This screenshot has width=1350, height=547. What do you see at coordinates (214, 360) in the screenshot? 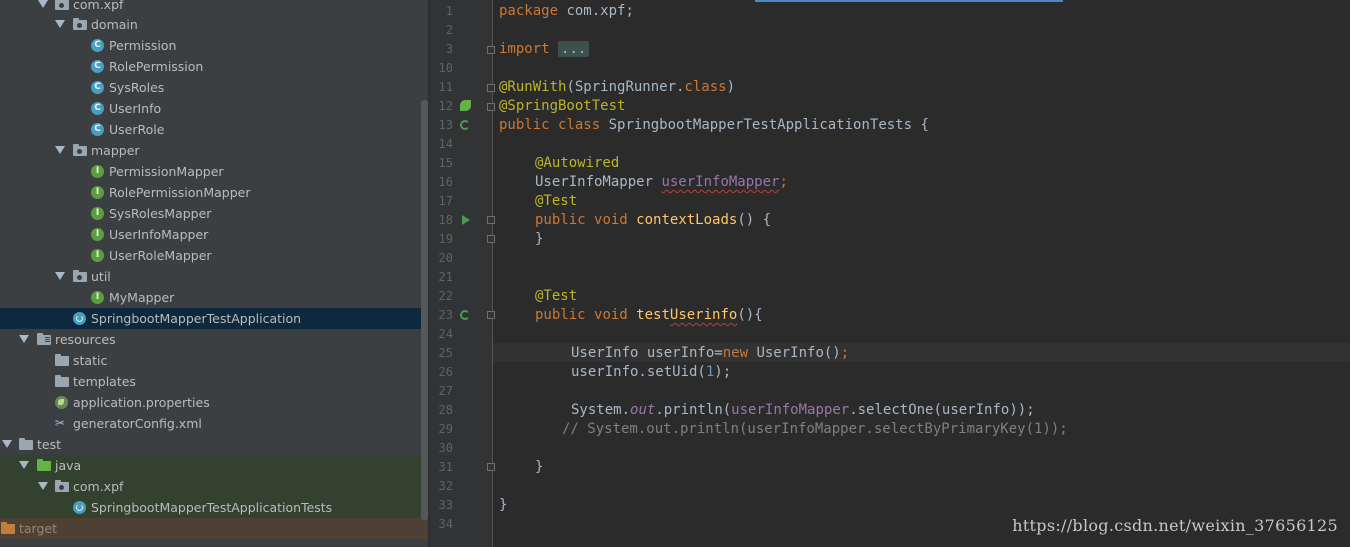
I see `tree-item-folder: static` at bounding box center [214, 360].